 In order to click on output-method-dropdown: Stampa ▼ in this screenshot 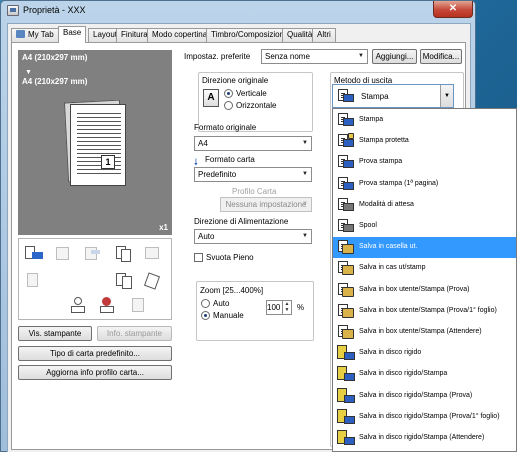, I will do `click(393, 96)`.